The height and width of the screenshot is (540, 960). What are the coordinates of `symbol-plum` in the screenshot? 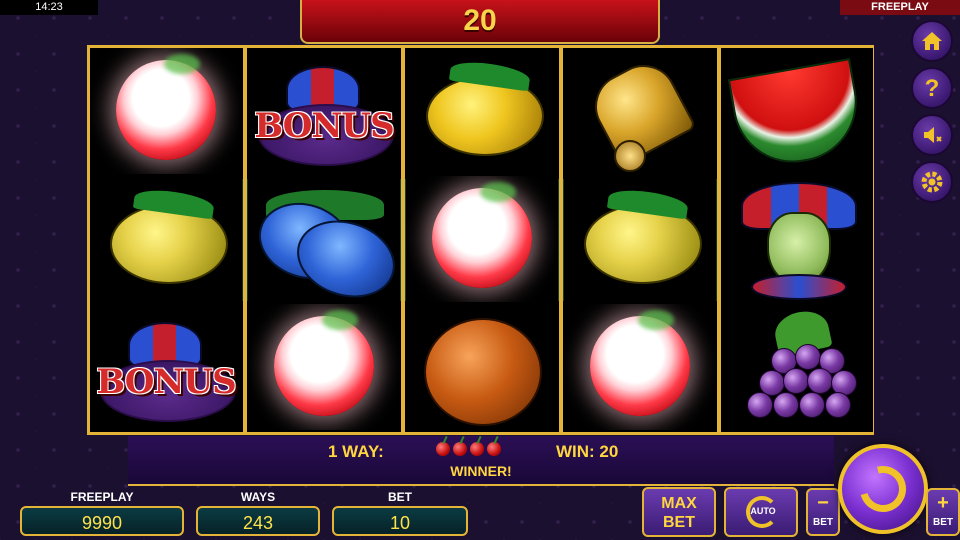 It's located at (324, 239).